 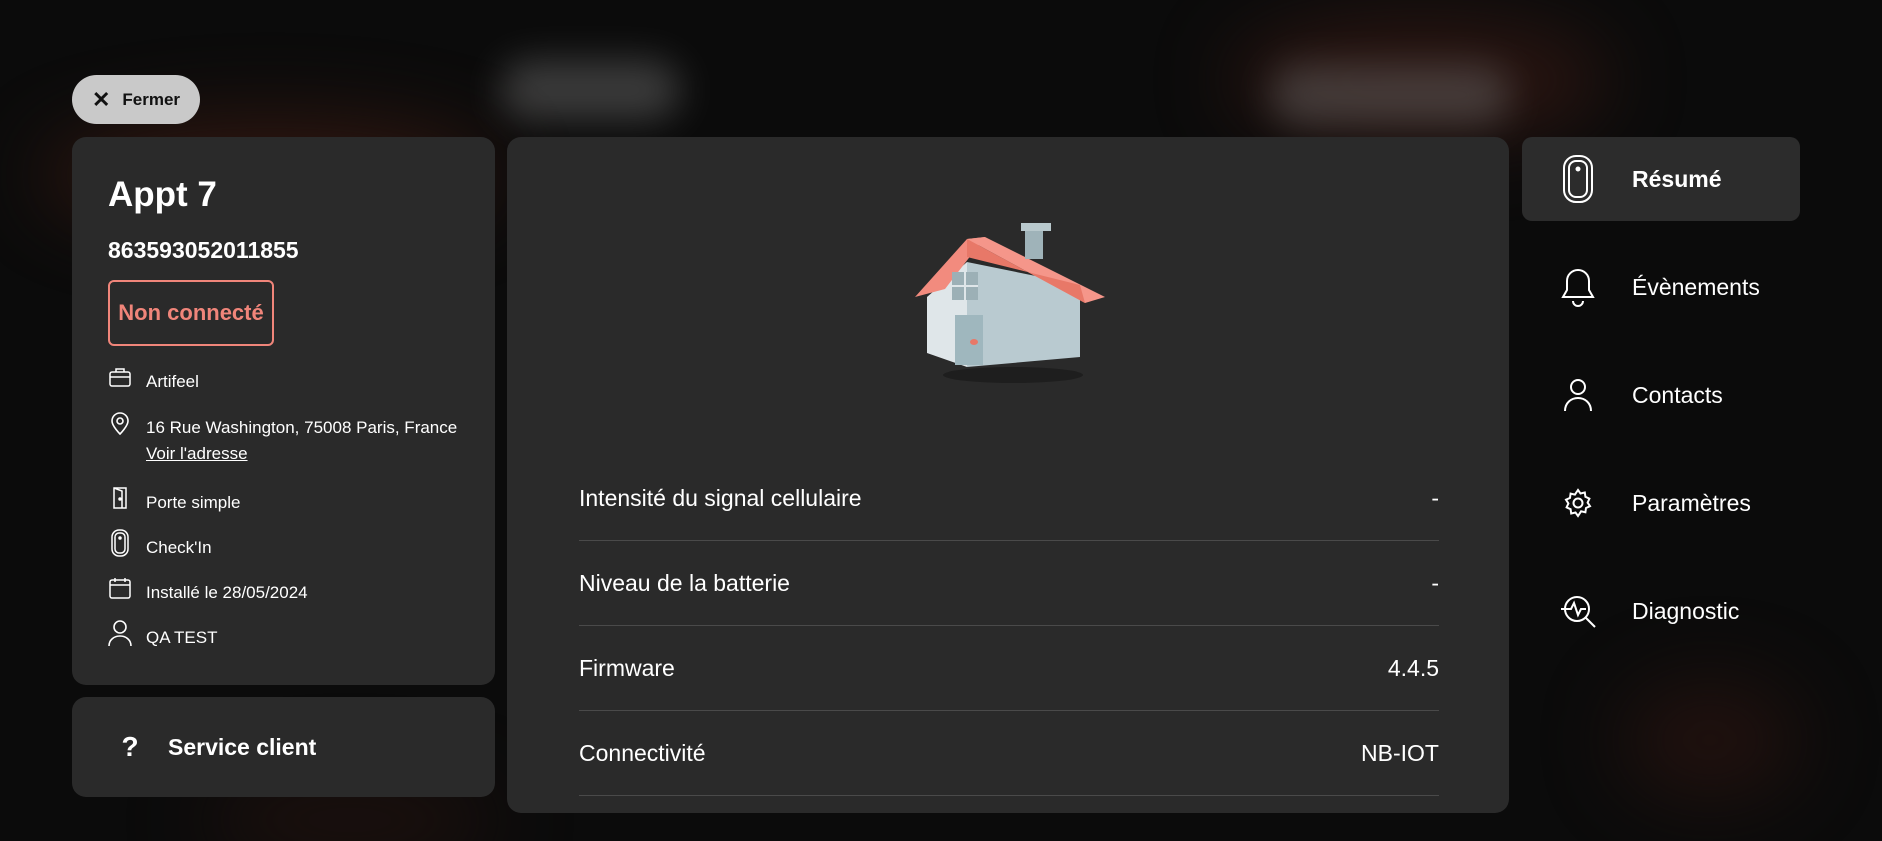 I want to click on close-button: ✕ Fermer, so click(x=136, y=99).